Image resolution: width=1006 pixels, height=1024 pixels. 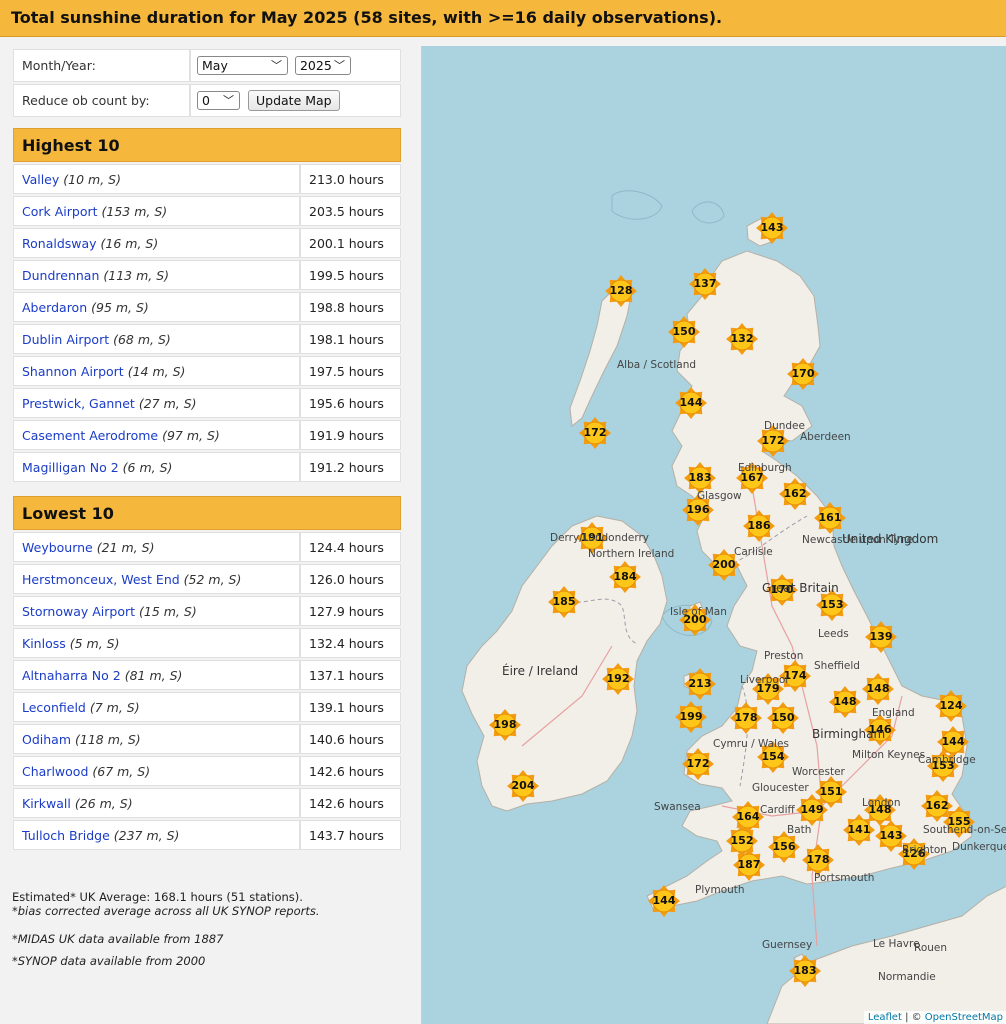 I want to click on sunshine-hours: 127.9 hours, so click(x=350, y=611).